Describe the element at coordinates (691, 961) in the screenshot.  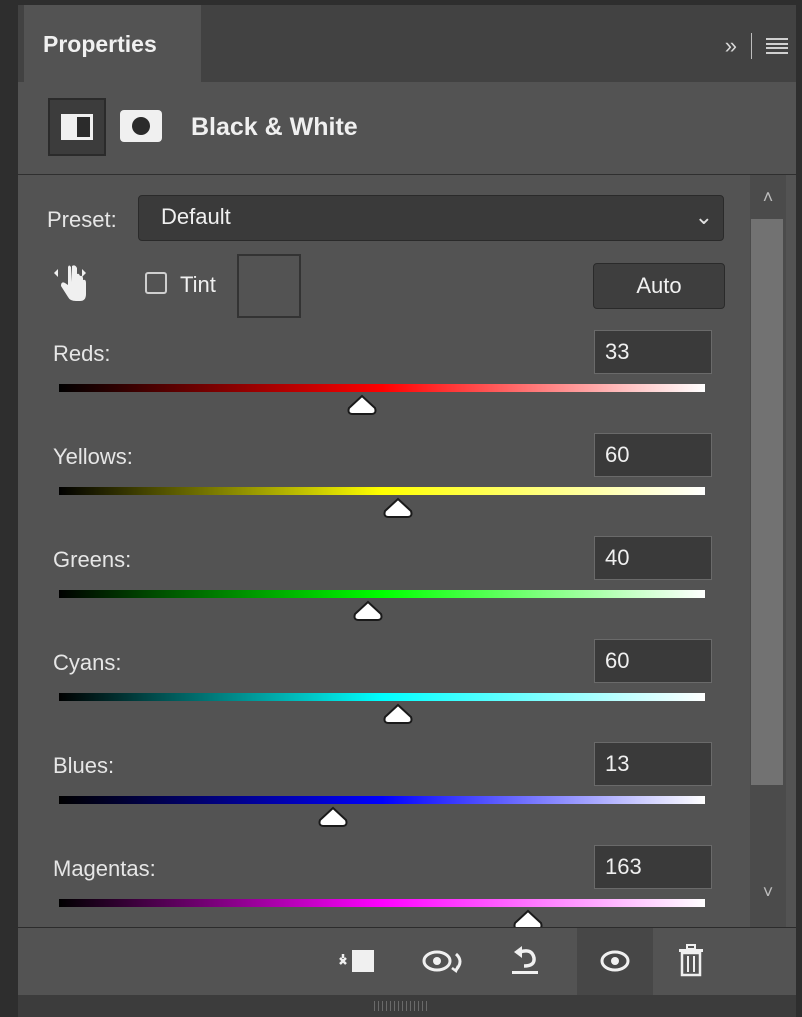
I see `trash-icon` at that location.